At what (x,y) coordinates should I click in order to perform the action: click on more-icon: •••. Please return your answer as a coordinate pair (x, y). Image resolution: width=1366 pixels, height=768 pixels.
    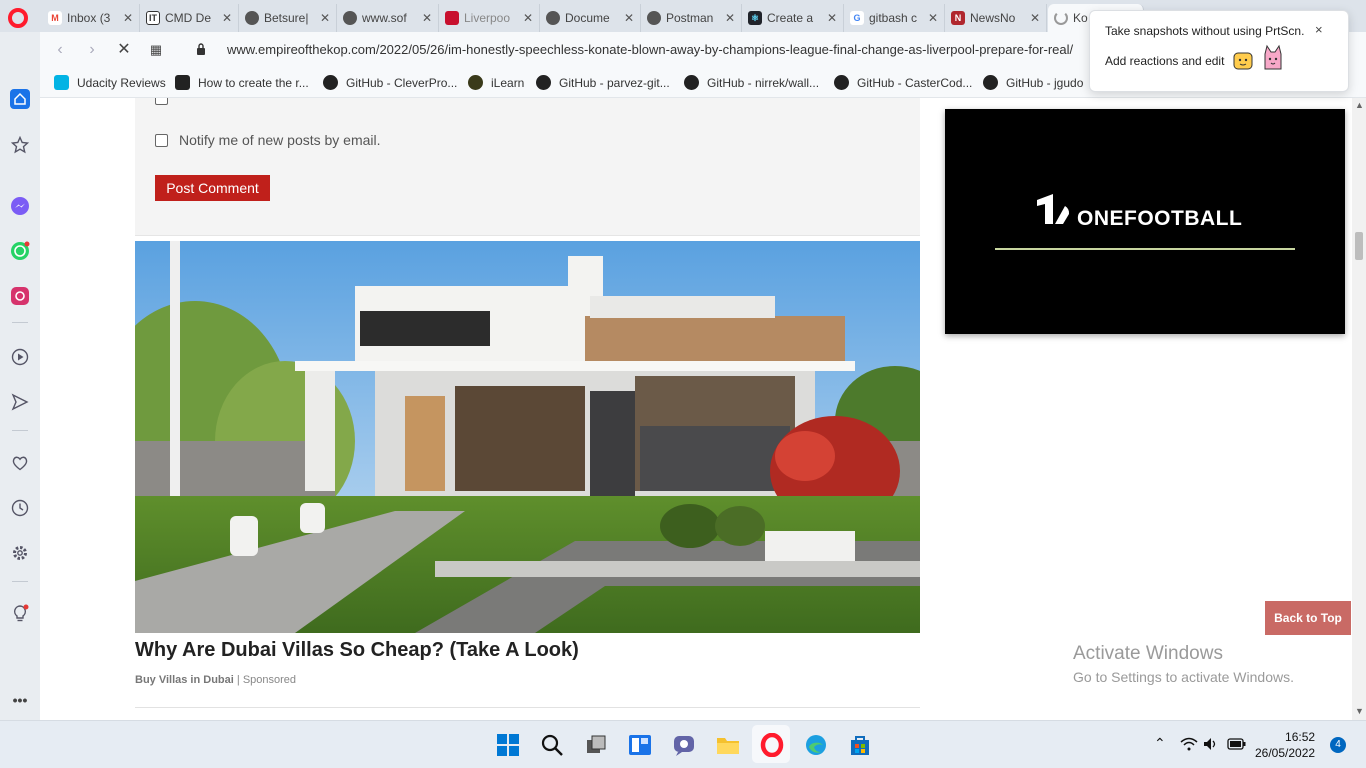
    Looking at the image, I should click on (20, 700).